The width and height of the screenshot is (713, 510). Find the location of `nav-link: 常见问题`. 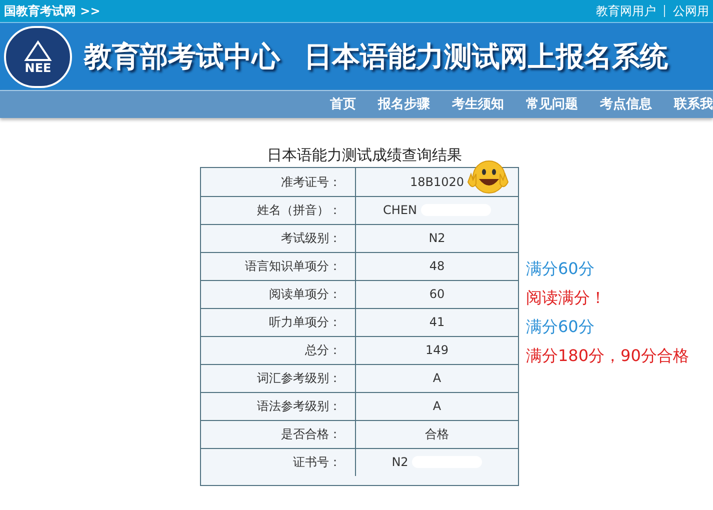

nav-link: 常见问题 is located at coordinates (552, 104).